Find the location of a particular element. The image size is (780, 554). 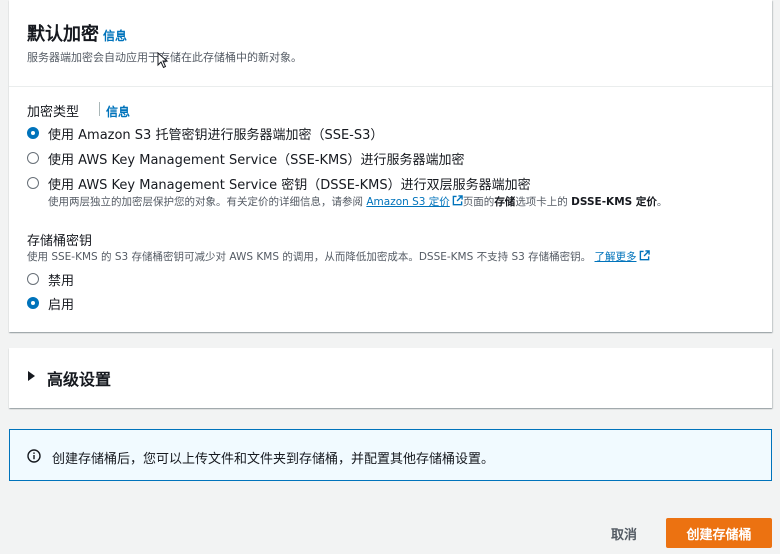

bucket-key-label: 存储桶密钥 is located at coordinates (60, 241).